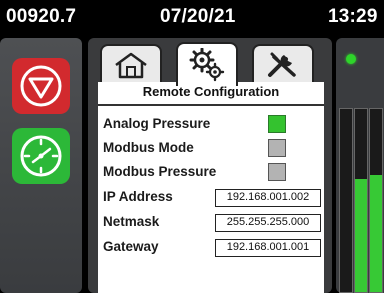  I want to click on modbus-pressure-label: Modbus Pressure, so click(160, 171).